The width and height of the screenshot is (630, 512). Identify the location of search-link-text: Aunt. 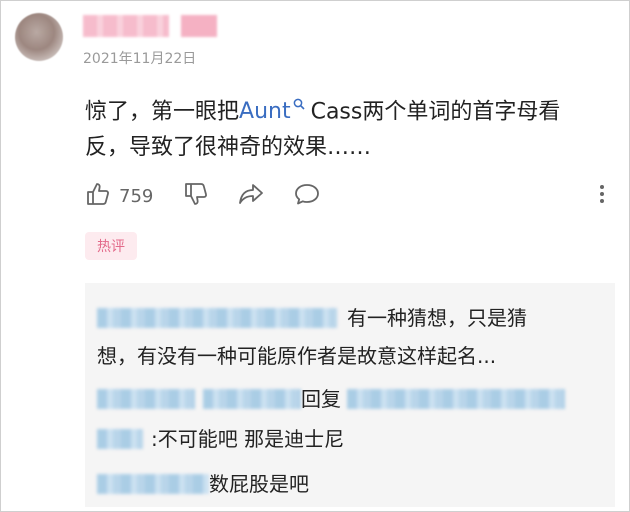
(265, 111).